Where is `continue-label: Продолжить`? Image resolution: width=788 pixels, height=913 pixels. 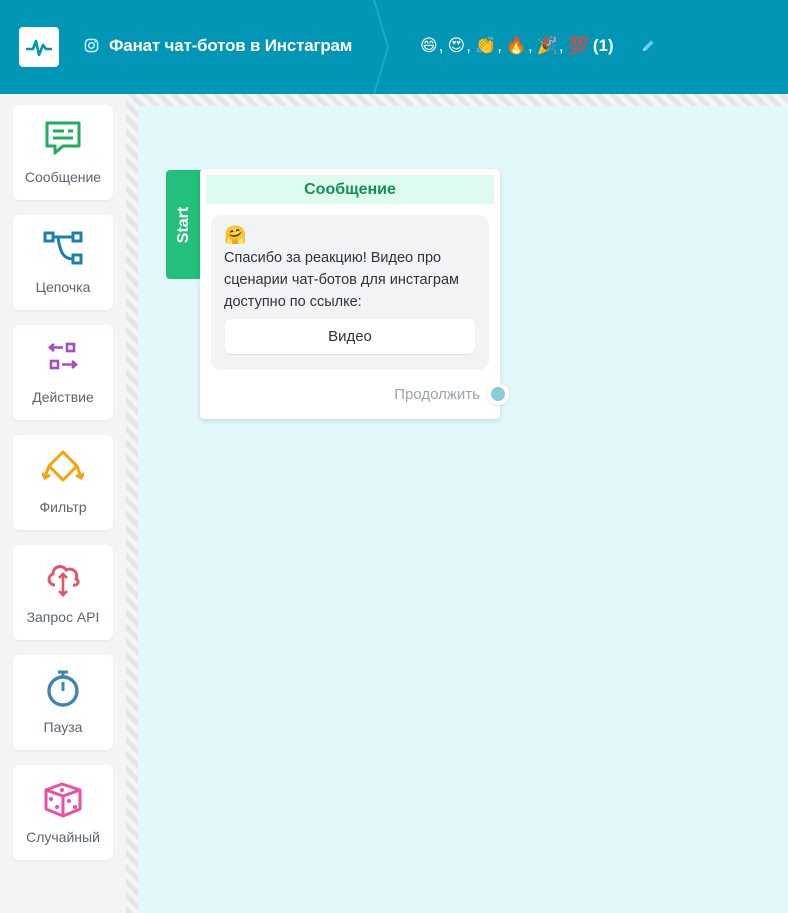
continue-label: Продолжить is located at coordinates (437, 394).